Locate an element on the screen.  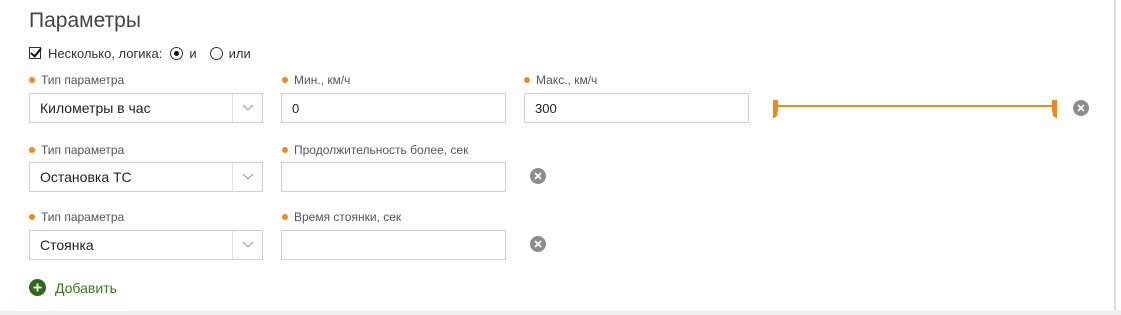
bottom-divider is located at coordinates (560, 313).